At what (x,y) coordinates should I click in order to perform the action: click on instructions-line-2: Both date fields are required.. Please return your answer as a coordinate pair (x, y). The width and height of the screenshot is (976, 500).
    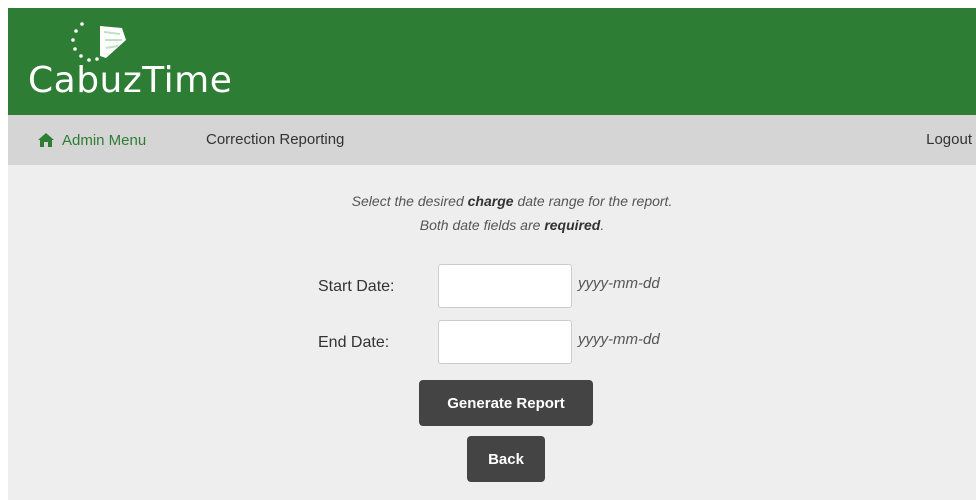
    Looking at the image, I should click on (512, 225).